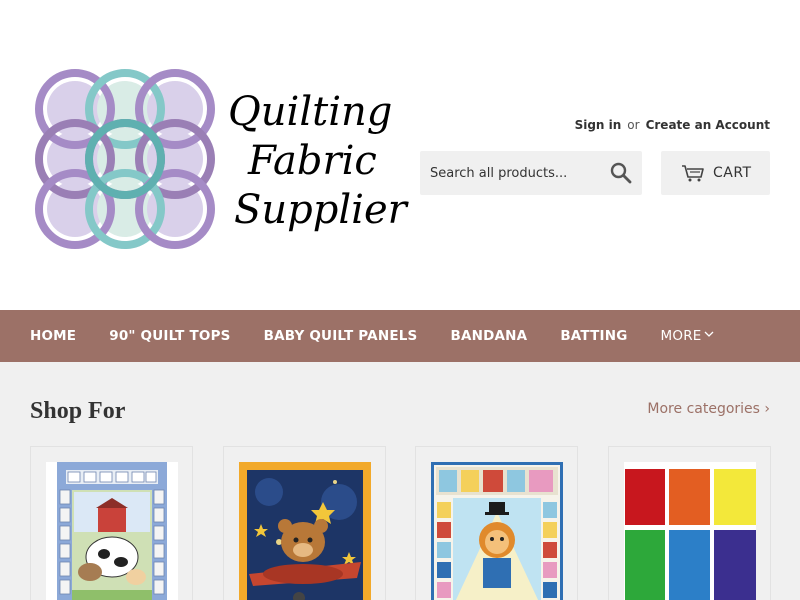 This screenshot has height=600, width=800. I want to click on nav-item-batting: BATTING, so click(593, 336).